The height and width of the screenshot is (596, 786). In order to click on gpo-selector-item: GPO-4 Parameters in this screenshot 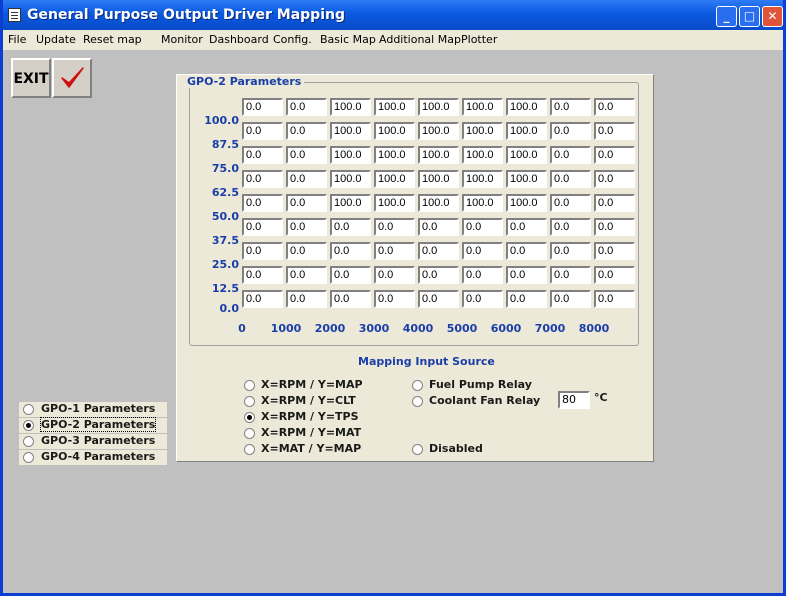, I will do `click(93, 457)`.